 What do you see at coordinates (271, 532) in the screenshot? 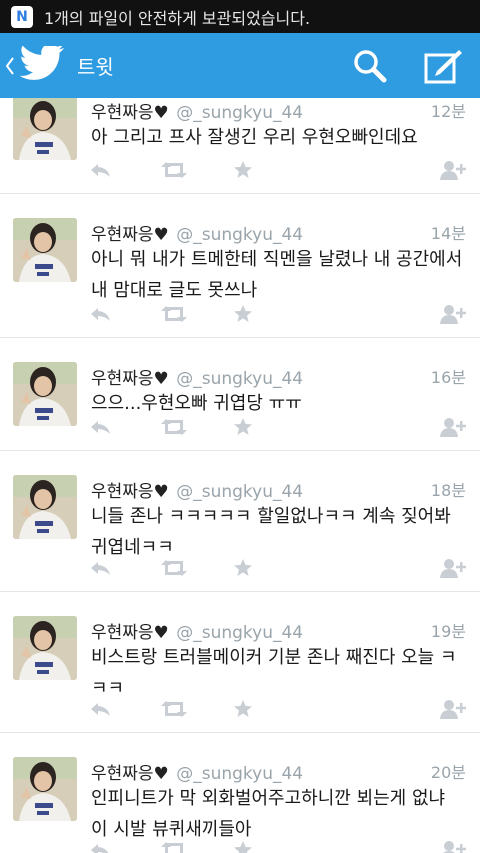
I see `tweet-text: 니들 존나 ㅋㅋㅋㅋㅋ 할일없나ㅋㅋ 계속 짖어봐 귀엽네ㅋㅋ` at bounding box center [271, 532].